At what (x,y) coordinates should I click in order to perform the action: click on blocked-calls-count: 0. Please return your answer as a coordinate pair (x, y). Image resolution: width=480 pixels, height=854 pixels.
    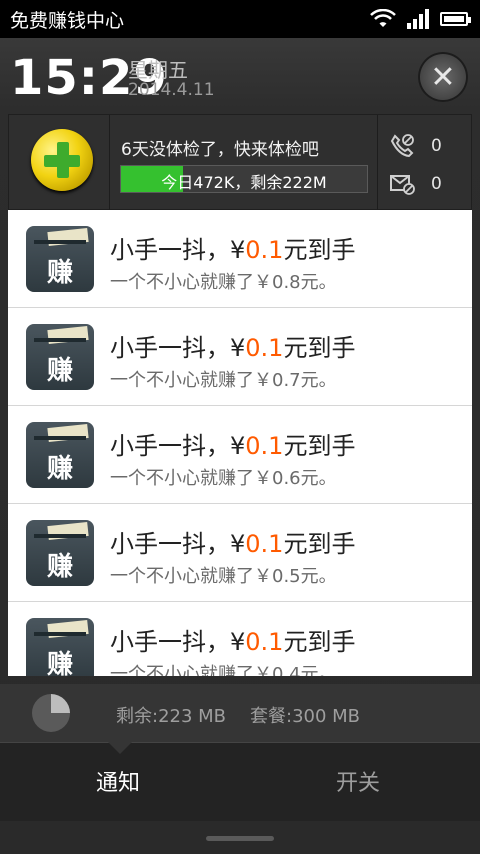
    Looking at the image, I should click on (436, 146).